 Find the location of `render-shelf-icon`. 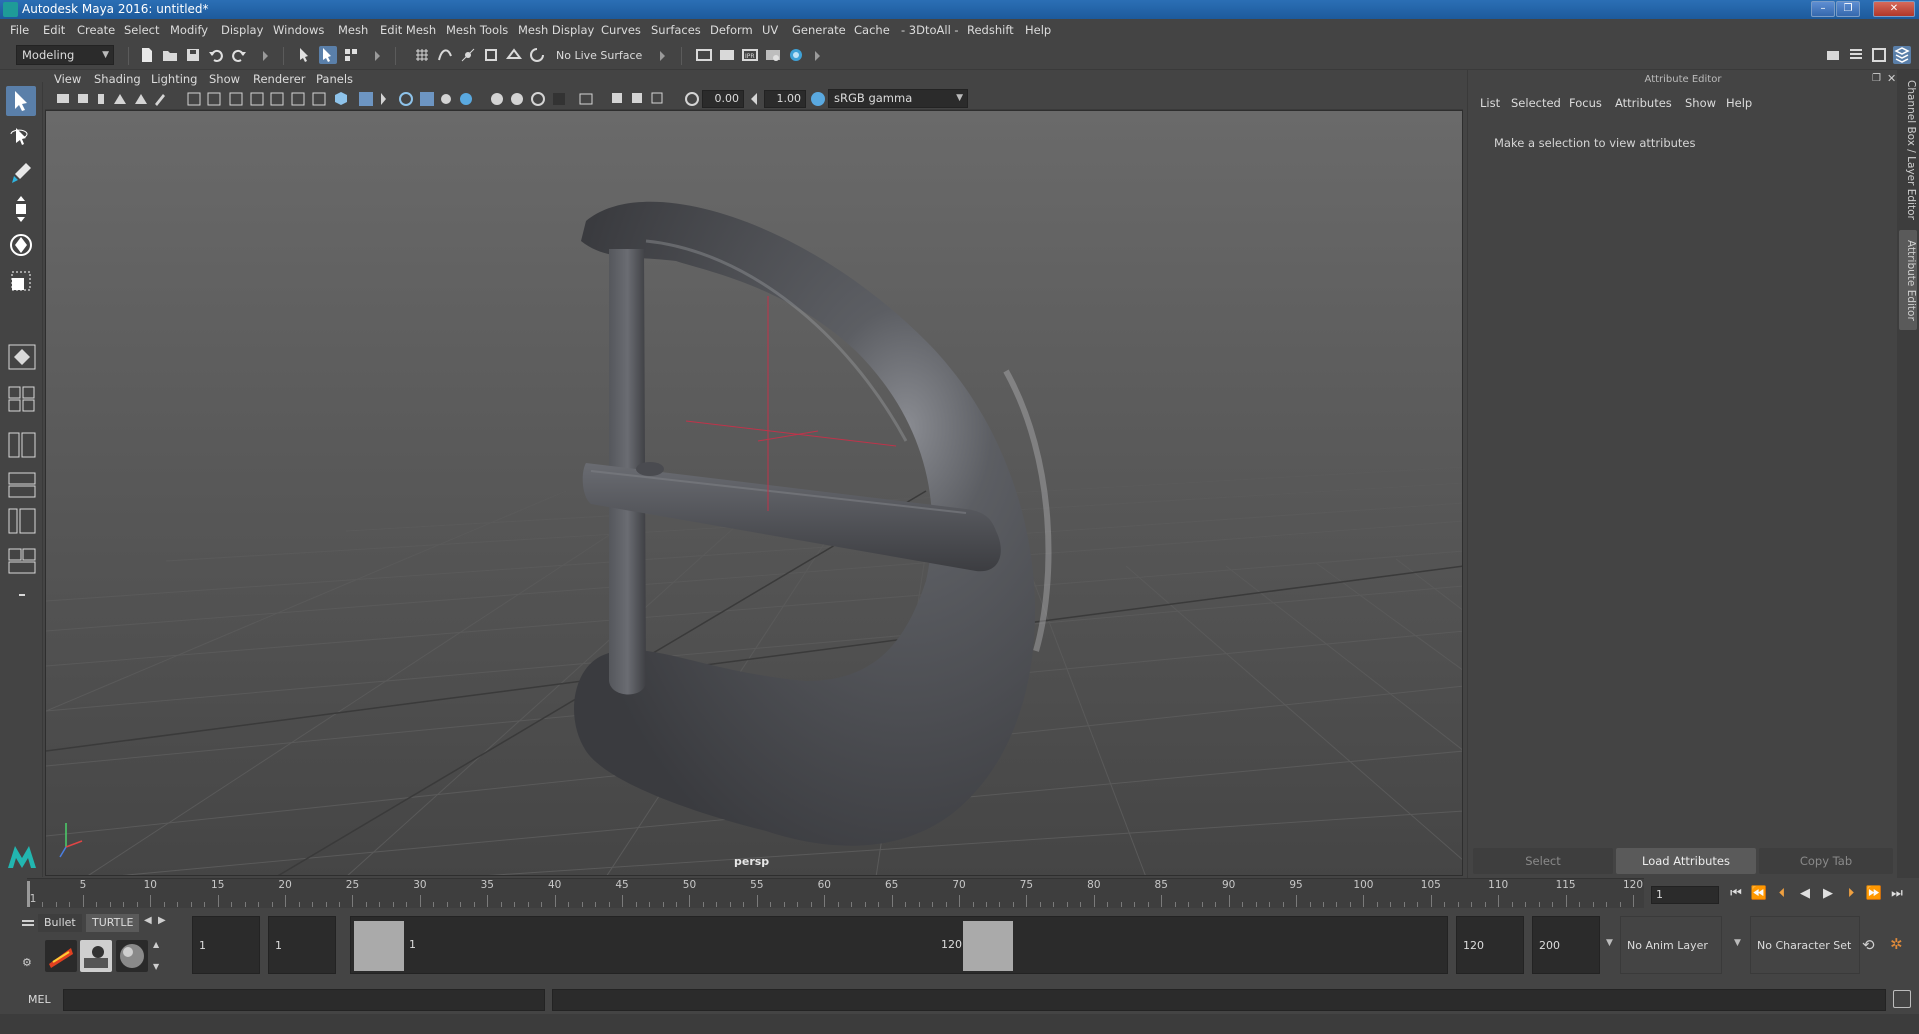

render-shelf-icon is located at coordinates (61, 956).